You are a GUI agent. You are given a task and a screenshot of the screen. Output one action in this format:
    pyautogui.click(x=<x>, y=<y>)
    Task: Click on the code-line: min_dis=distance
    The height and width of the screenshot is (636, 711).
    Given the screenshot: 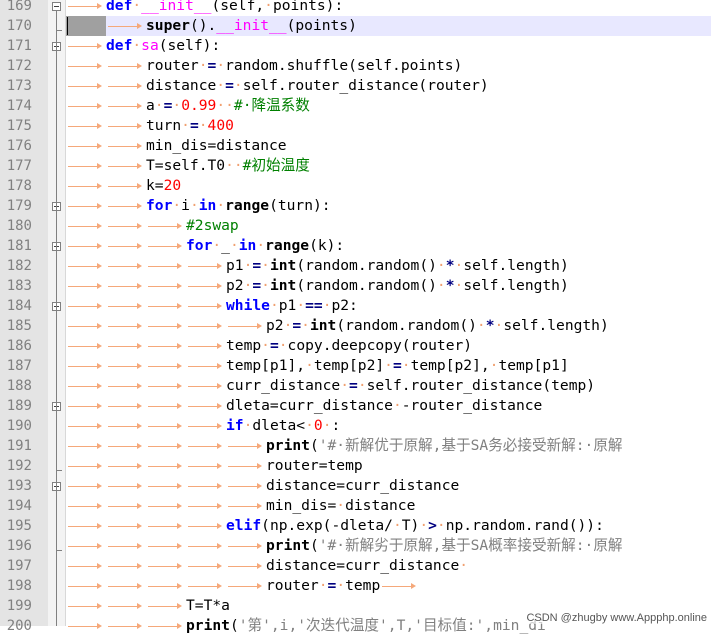 What is the action you would take?
    pyautogui.click(x=176, y=146)
    